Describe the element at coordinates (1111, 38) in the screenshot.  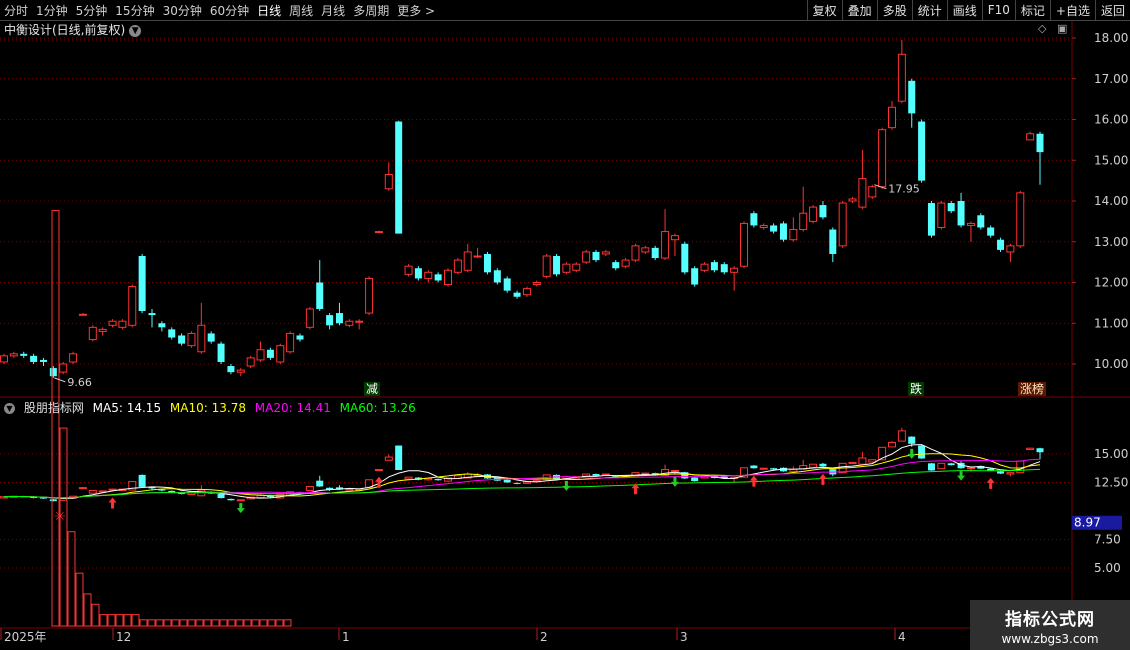
I see `price-tick-label: 18.00` at that location.